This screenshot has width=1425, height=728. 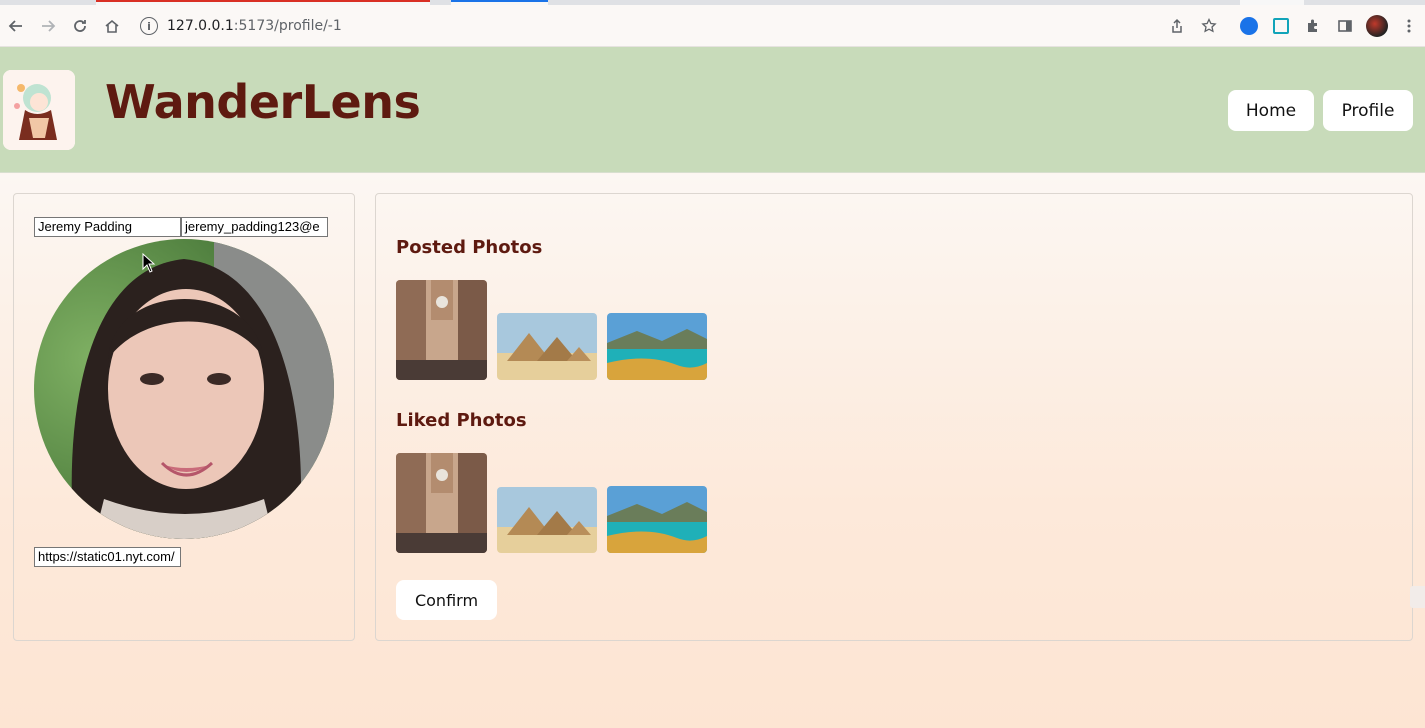 I want to click on liked-coast-photo, so click(x=657, y=519).